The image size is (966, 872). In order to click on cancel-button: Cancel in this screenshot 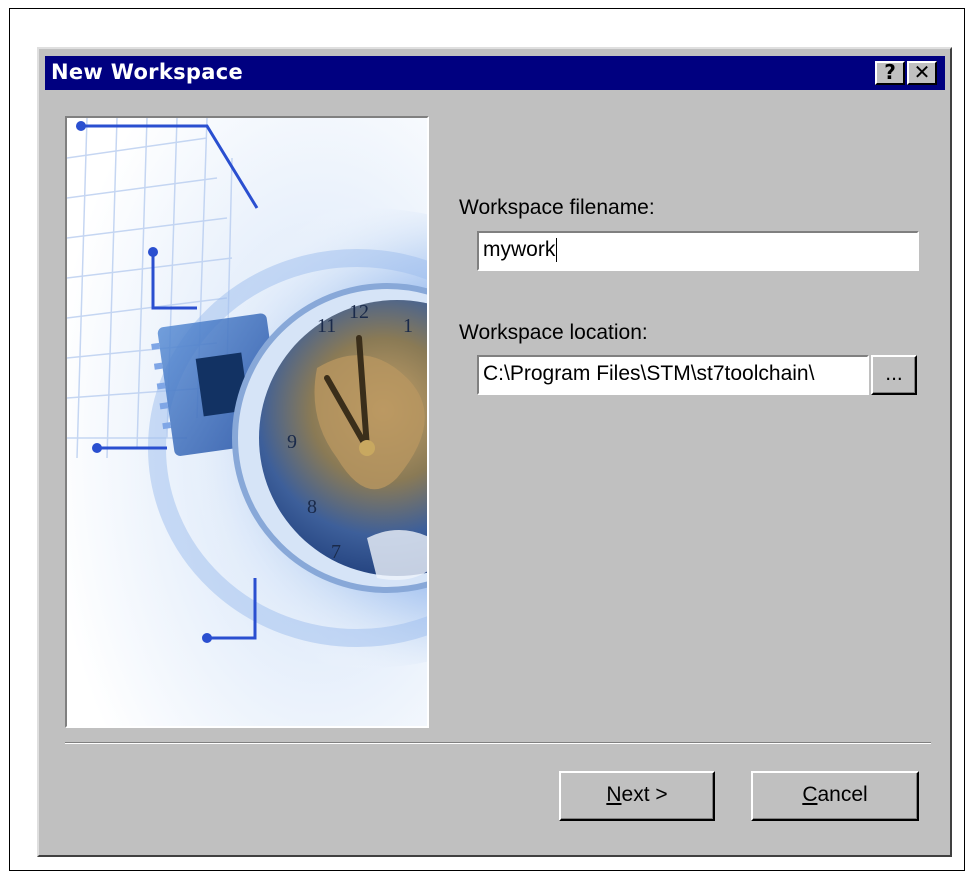, I will do `click(835, 796)`.